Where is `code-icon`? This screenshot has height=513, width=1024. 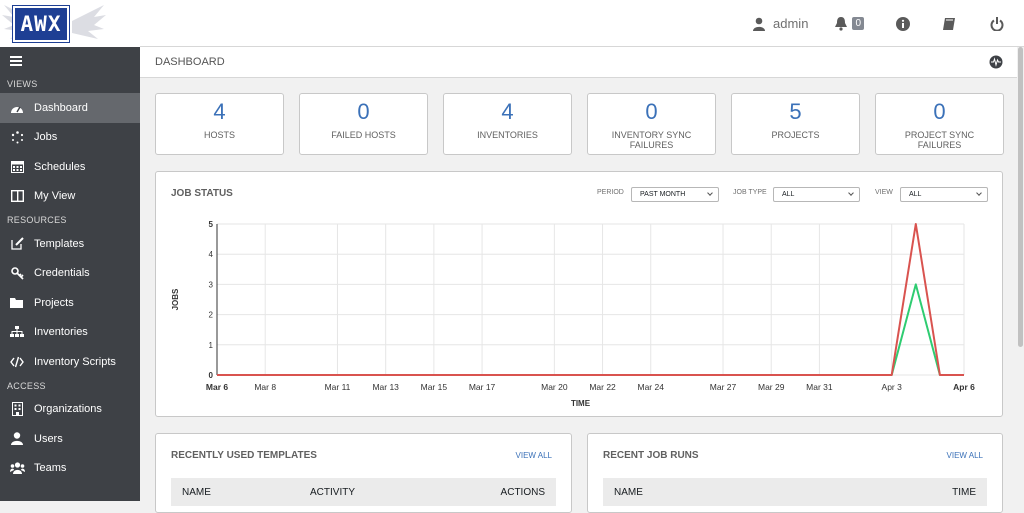 code-icon is located at coordinates (17, 362).